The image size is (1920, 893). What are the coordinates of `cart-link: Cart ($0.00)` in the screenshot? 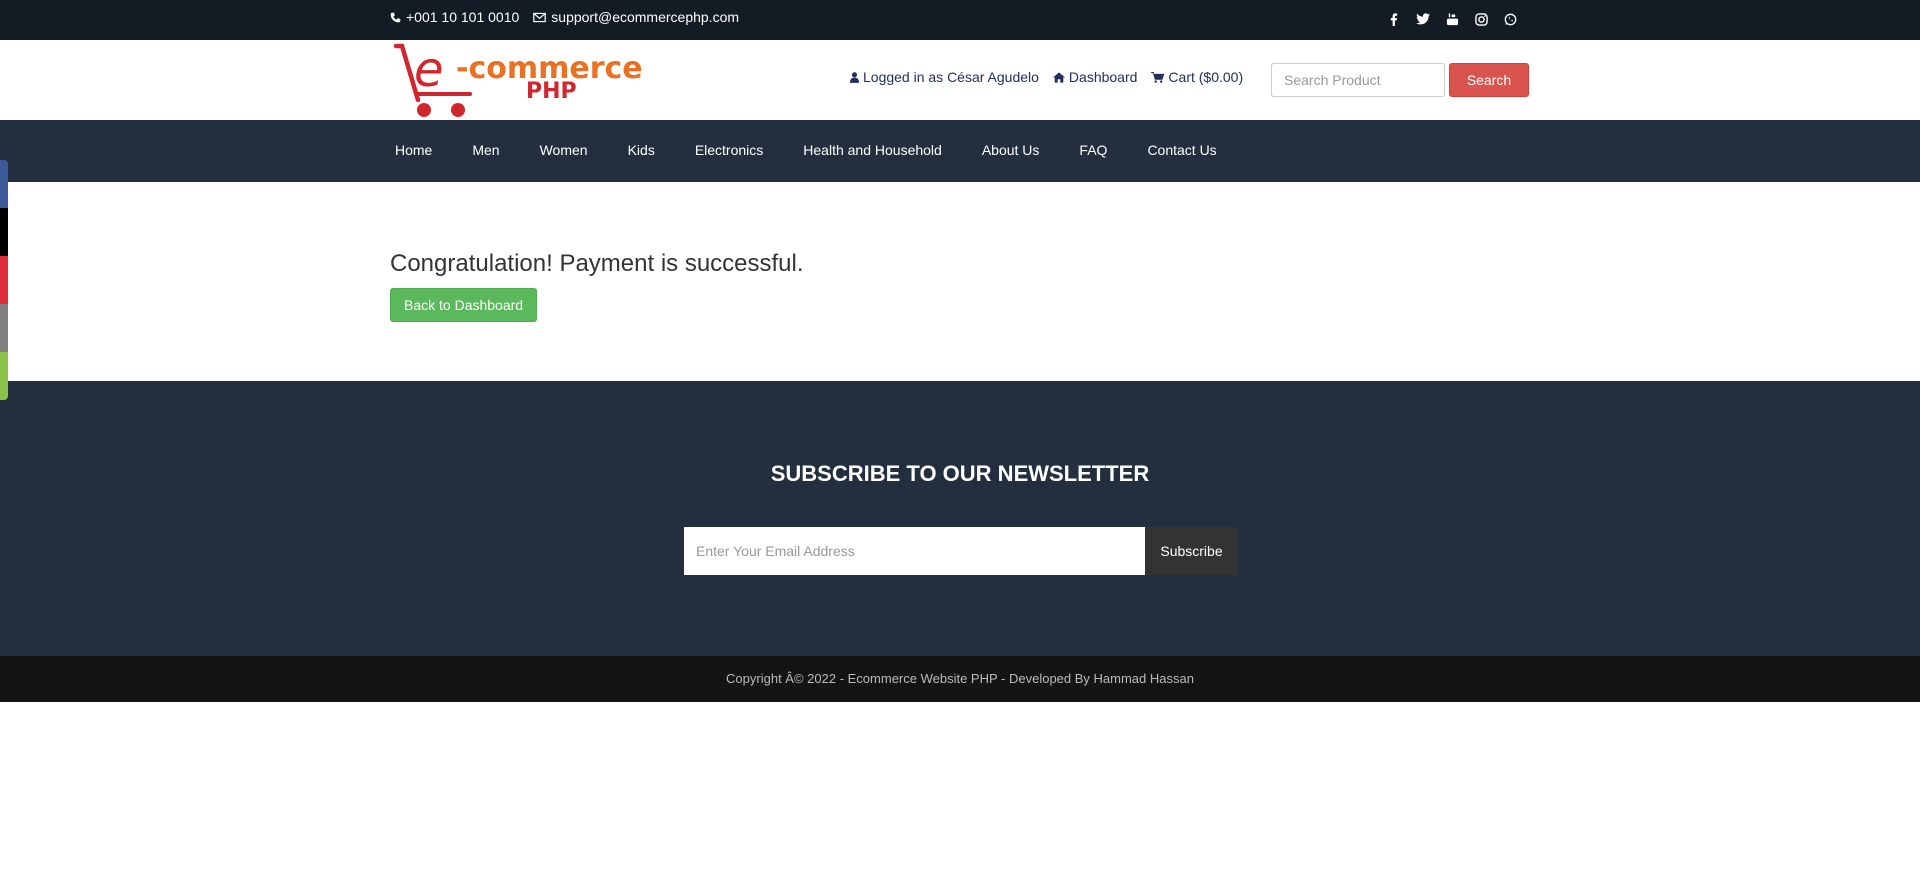 It's located at (1197, 77).